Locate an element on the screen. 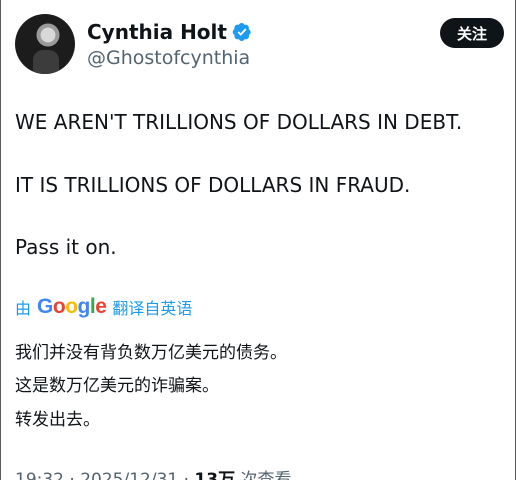  tweet-date: 2025/12/31 is located at coordinates (129, 475).